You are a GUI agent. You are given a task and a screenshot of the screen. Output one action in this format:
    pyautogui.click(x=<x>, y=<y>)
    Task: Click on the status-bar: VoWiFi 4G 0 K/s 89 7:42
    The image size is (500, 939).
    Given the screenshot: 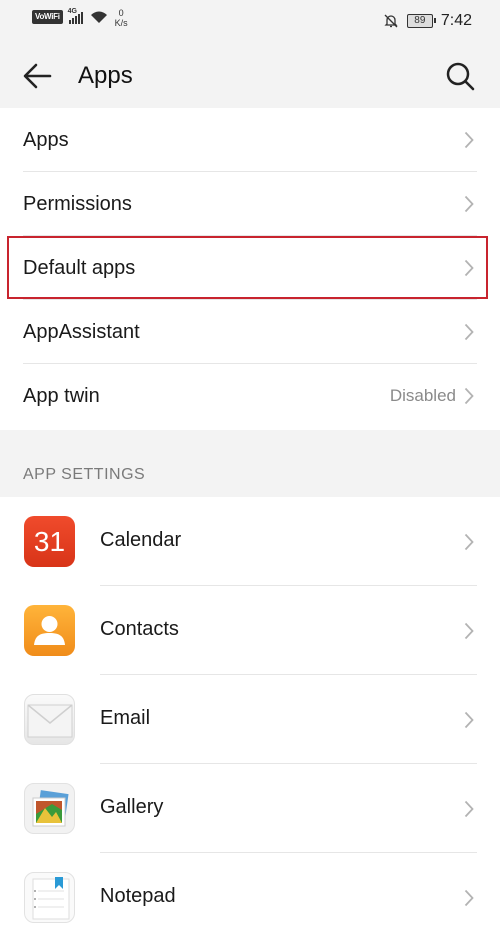 What is the action you would take?
    pyautogui.click(x=250, y=20)
    